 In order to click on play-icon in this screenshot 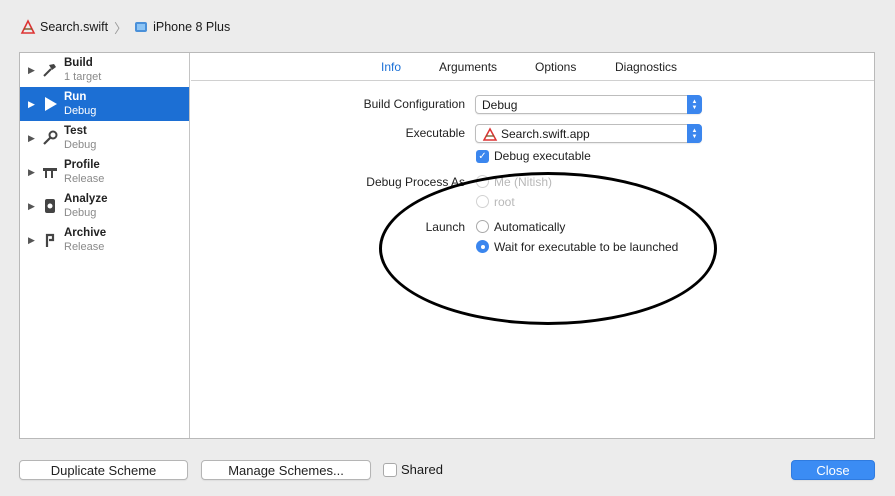, I will do `click(50, 104)`.